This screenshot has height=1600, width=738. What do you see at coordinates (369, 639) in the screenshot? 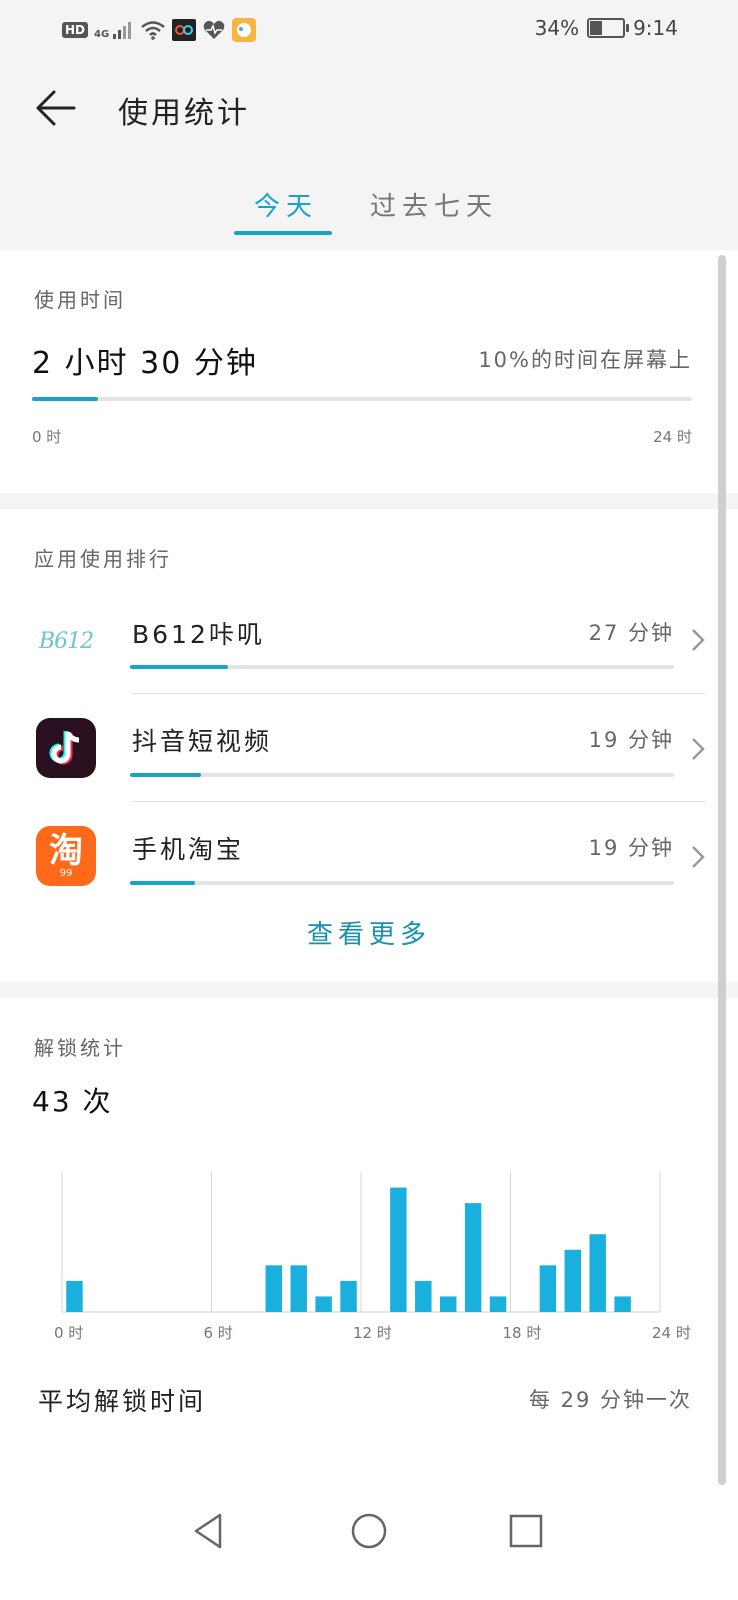
I see `app-row-b612: B612 B612咔叽 27 分钟` at bounding box center [369, 639].